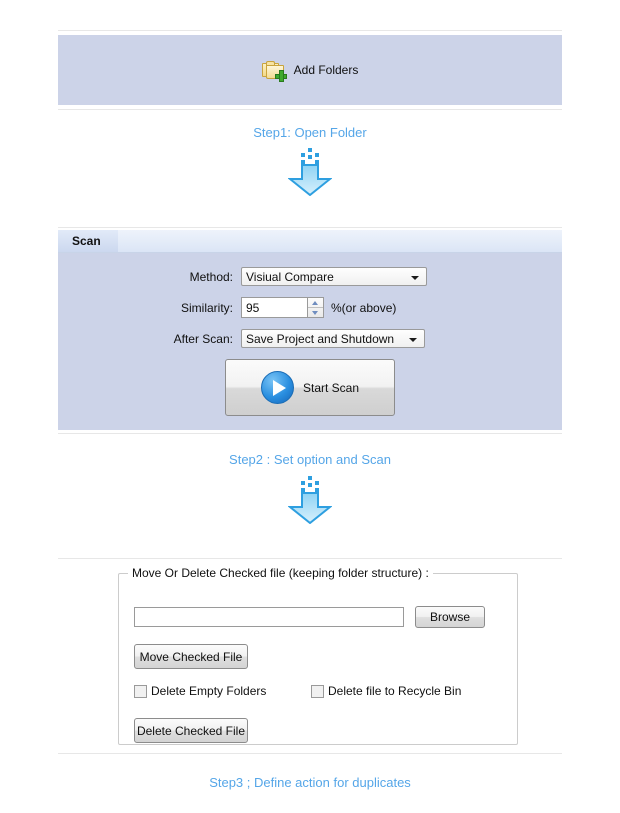 This screenshot has height=813, width=620. I want to click on after-scan-label: After Scan:, so click(203, 338).